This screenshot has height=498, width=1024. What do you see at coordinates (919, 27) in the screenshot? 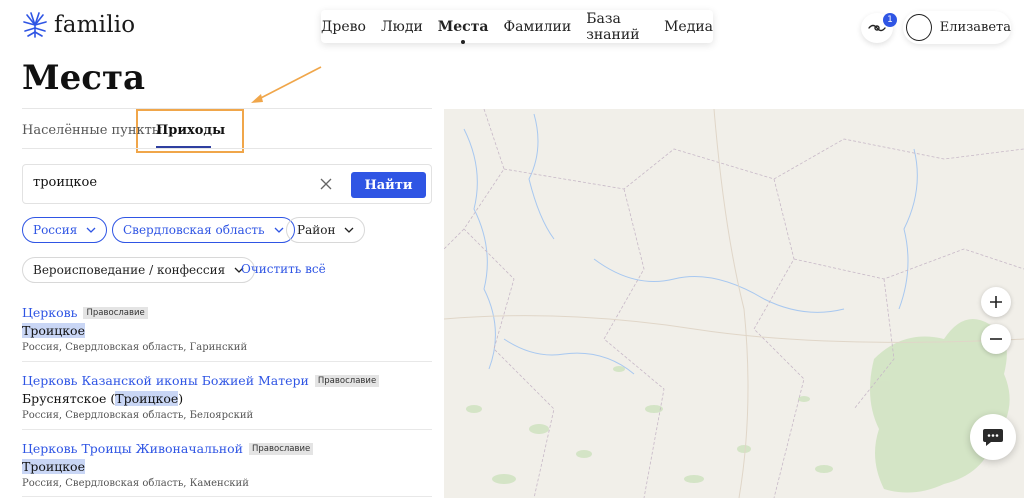
I see `avatar` at bounding box center [919, 27].